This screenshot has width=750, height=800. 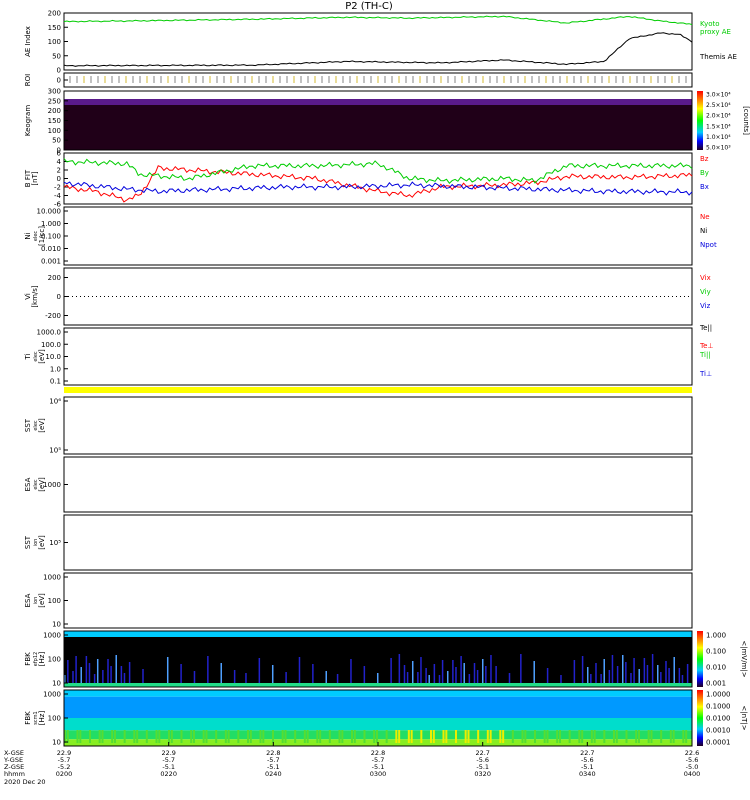 What do you see at coordinates (718, 105) in the screenshot?
I see `keogram-colorbar-tick: 2.5×10⁴` at bounding box center [718, 105].